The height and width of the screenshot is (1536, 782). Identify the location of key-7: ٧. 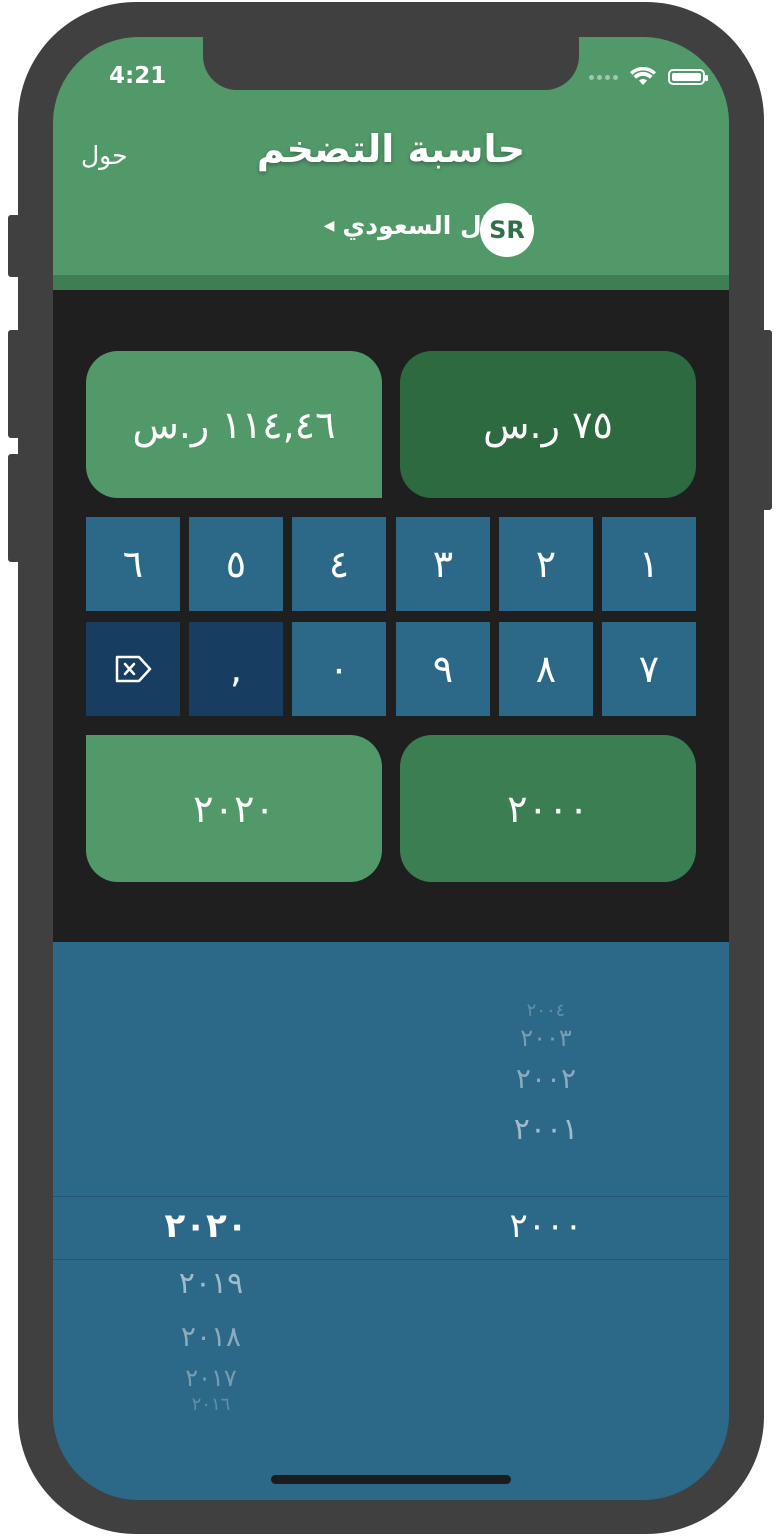
(649, 669).